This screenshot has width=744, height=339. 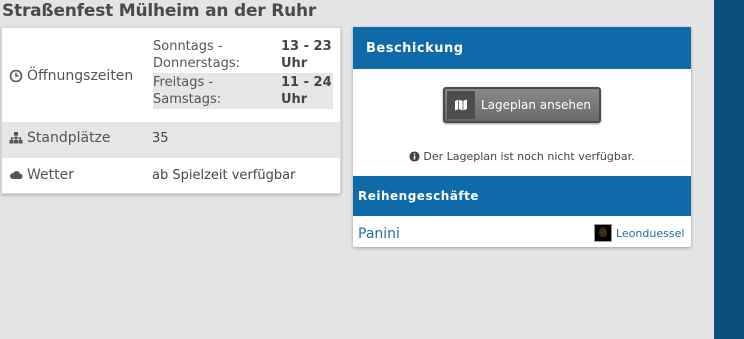 What do you see at coordinates (522, 48) in the screenshot?
I see `loading-header: Beschickung` at bounding box center [522, 48].